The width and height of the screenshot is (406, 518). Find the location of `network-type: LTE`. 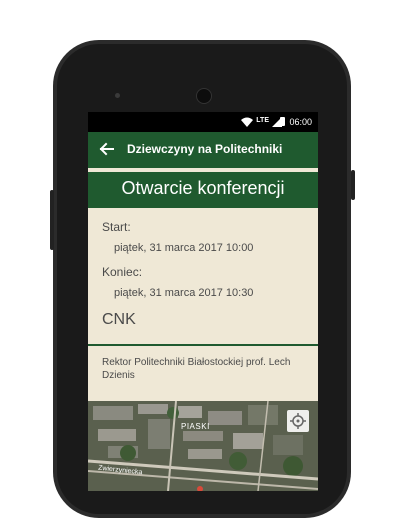

network-type: LTE is located at coordinates (262, 120).